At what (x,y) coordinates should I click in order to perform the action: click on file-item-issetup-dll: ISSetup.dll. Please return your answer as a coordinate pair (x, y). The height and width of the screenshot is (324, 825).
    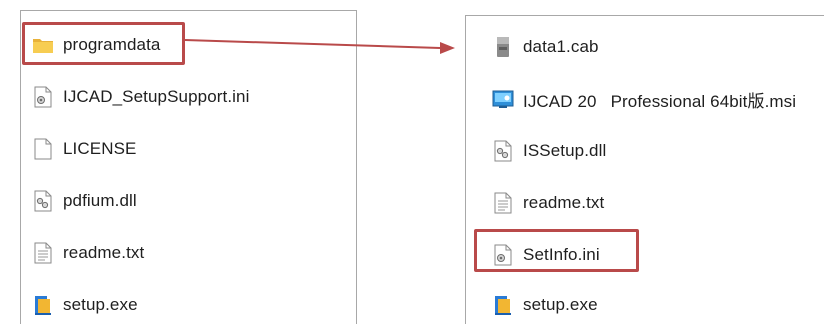
    Looking at the image, I should click on (548, 151).